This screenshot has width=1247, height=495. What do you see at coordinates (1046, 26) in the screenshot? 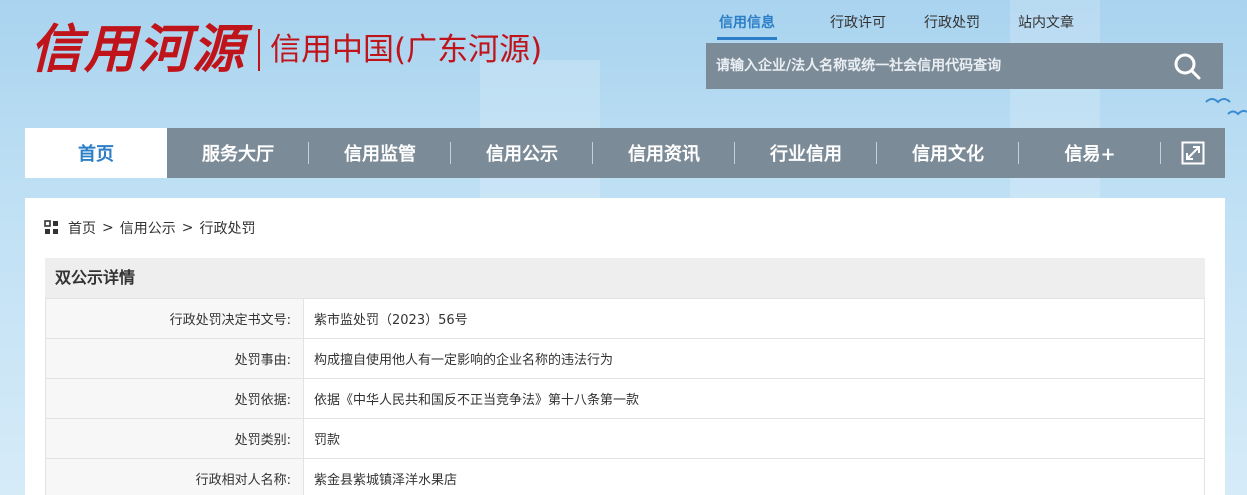
I see `top-link-site-articles: 站内文章` at bounding box center [1046, 26].